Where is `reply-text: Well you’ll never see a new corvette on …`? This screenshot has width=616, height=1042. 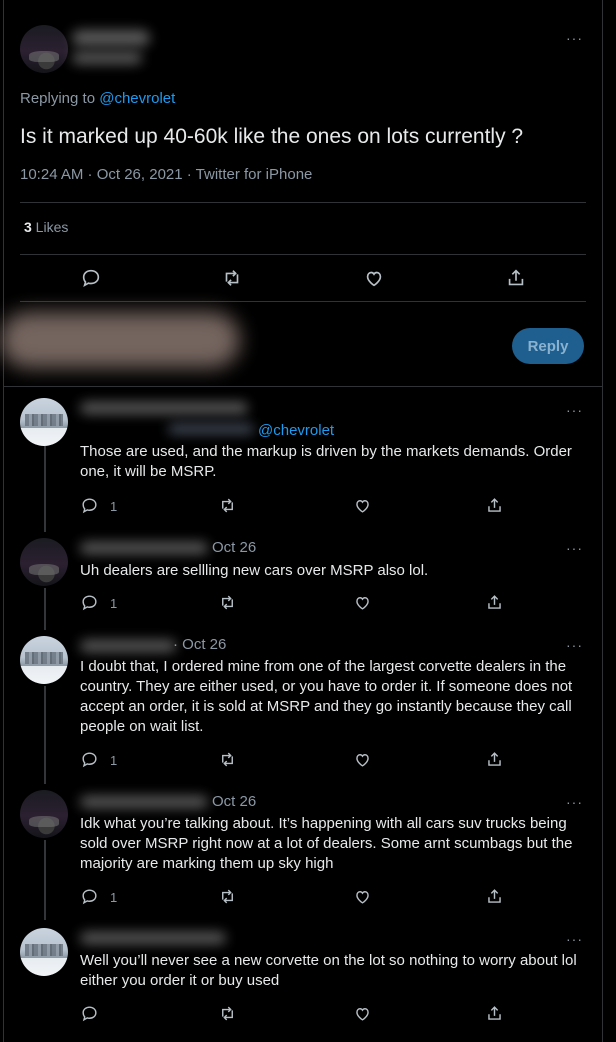 reply-text: Well you’ll never see a new corvette on … is located at coordinates (328, 970).